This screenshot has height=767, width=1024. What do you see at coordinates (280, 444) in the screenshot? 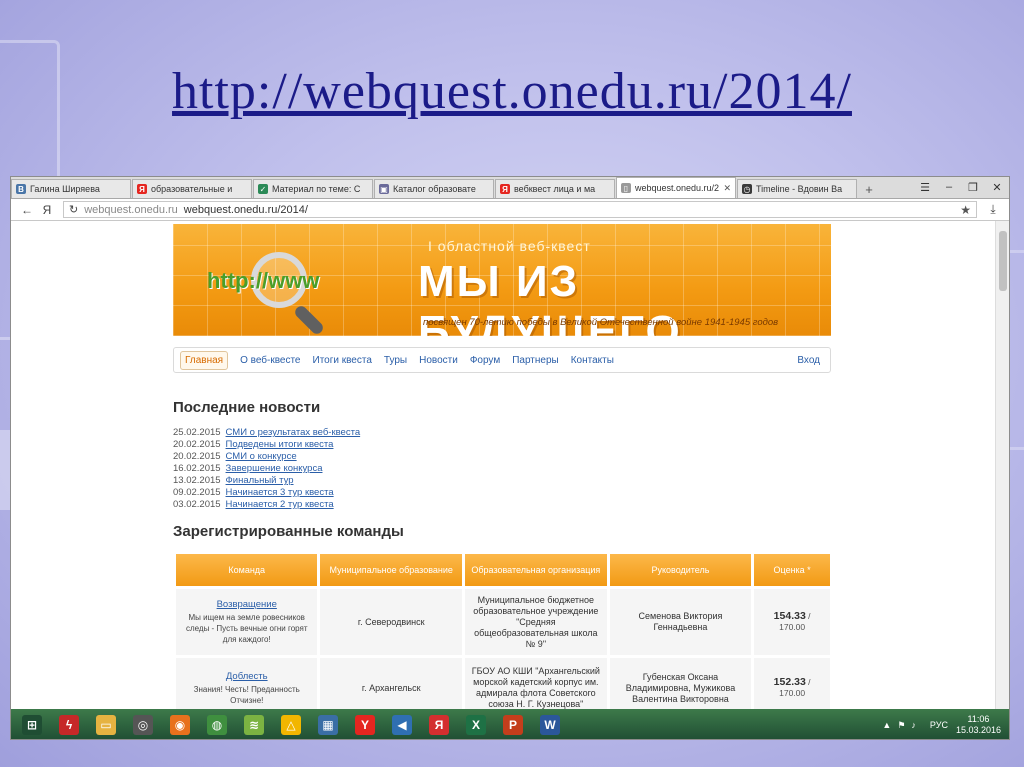
I see `news-link: Подведены итоги квеста` at bounding box center [280, 444].